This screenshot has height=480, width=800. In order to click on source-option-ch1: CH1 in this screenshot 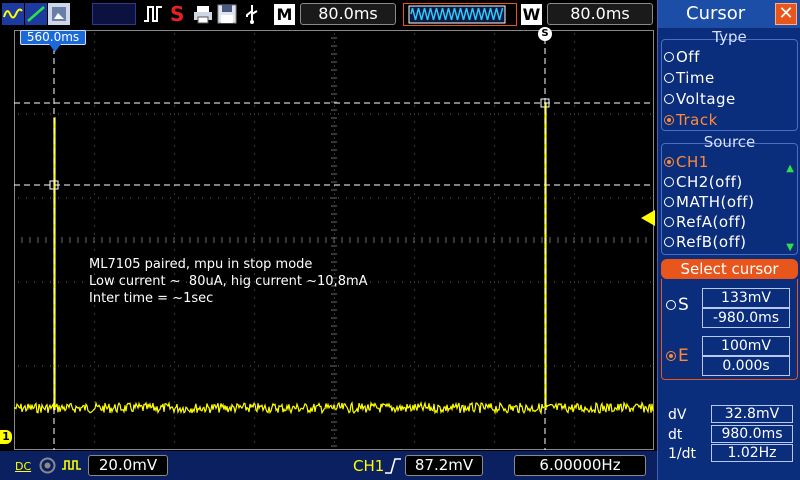, I will do `click(686, 162)`.